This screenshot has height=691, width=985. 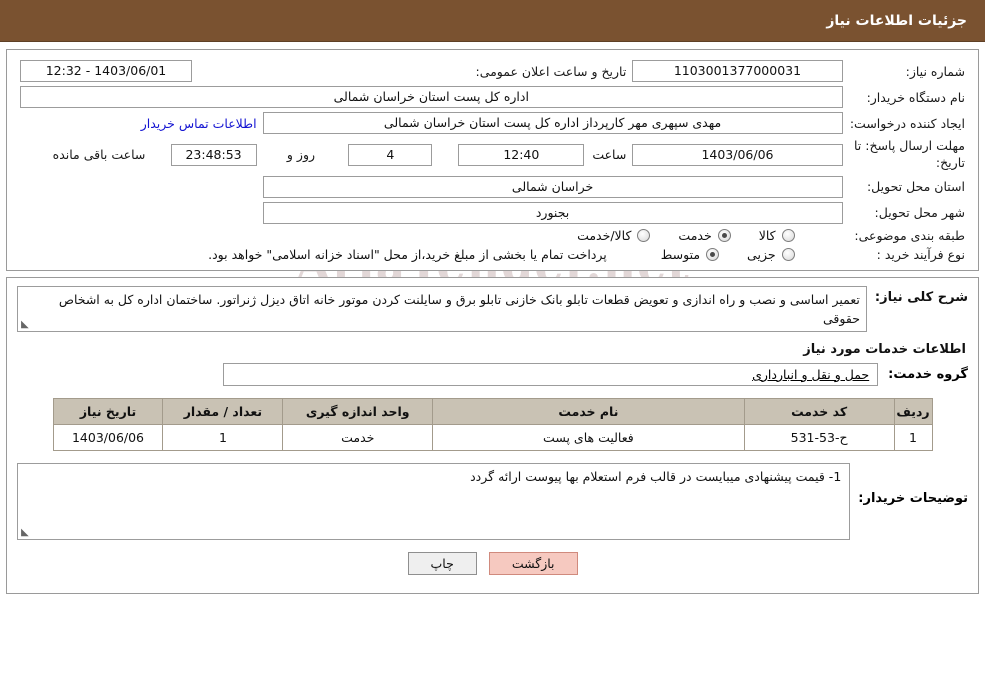 I want to click on label-buyer-org: نام دستگاه خریدار:, so click(x=915, y=97).